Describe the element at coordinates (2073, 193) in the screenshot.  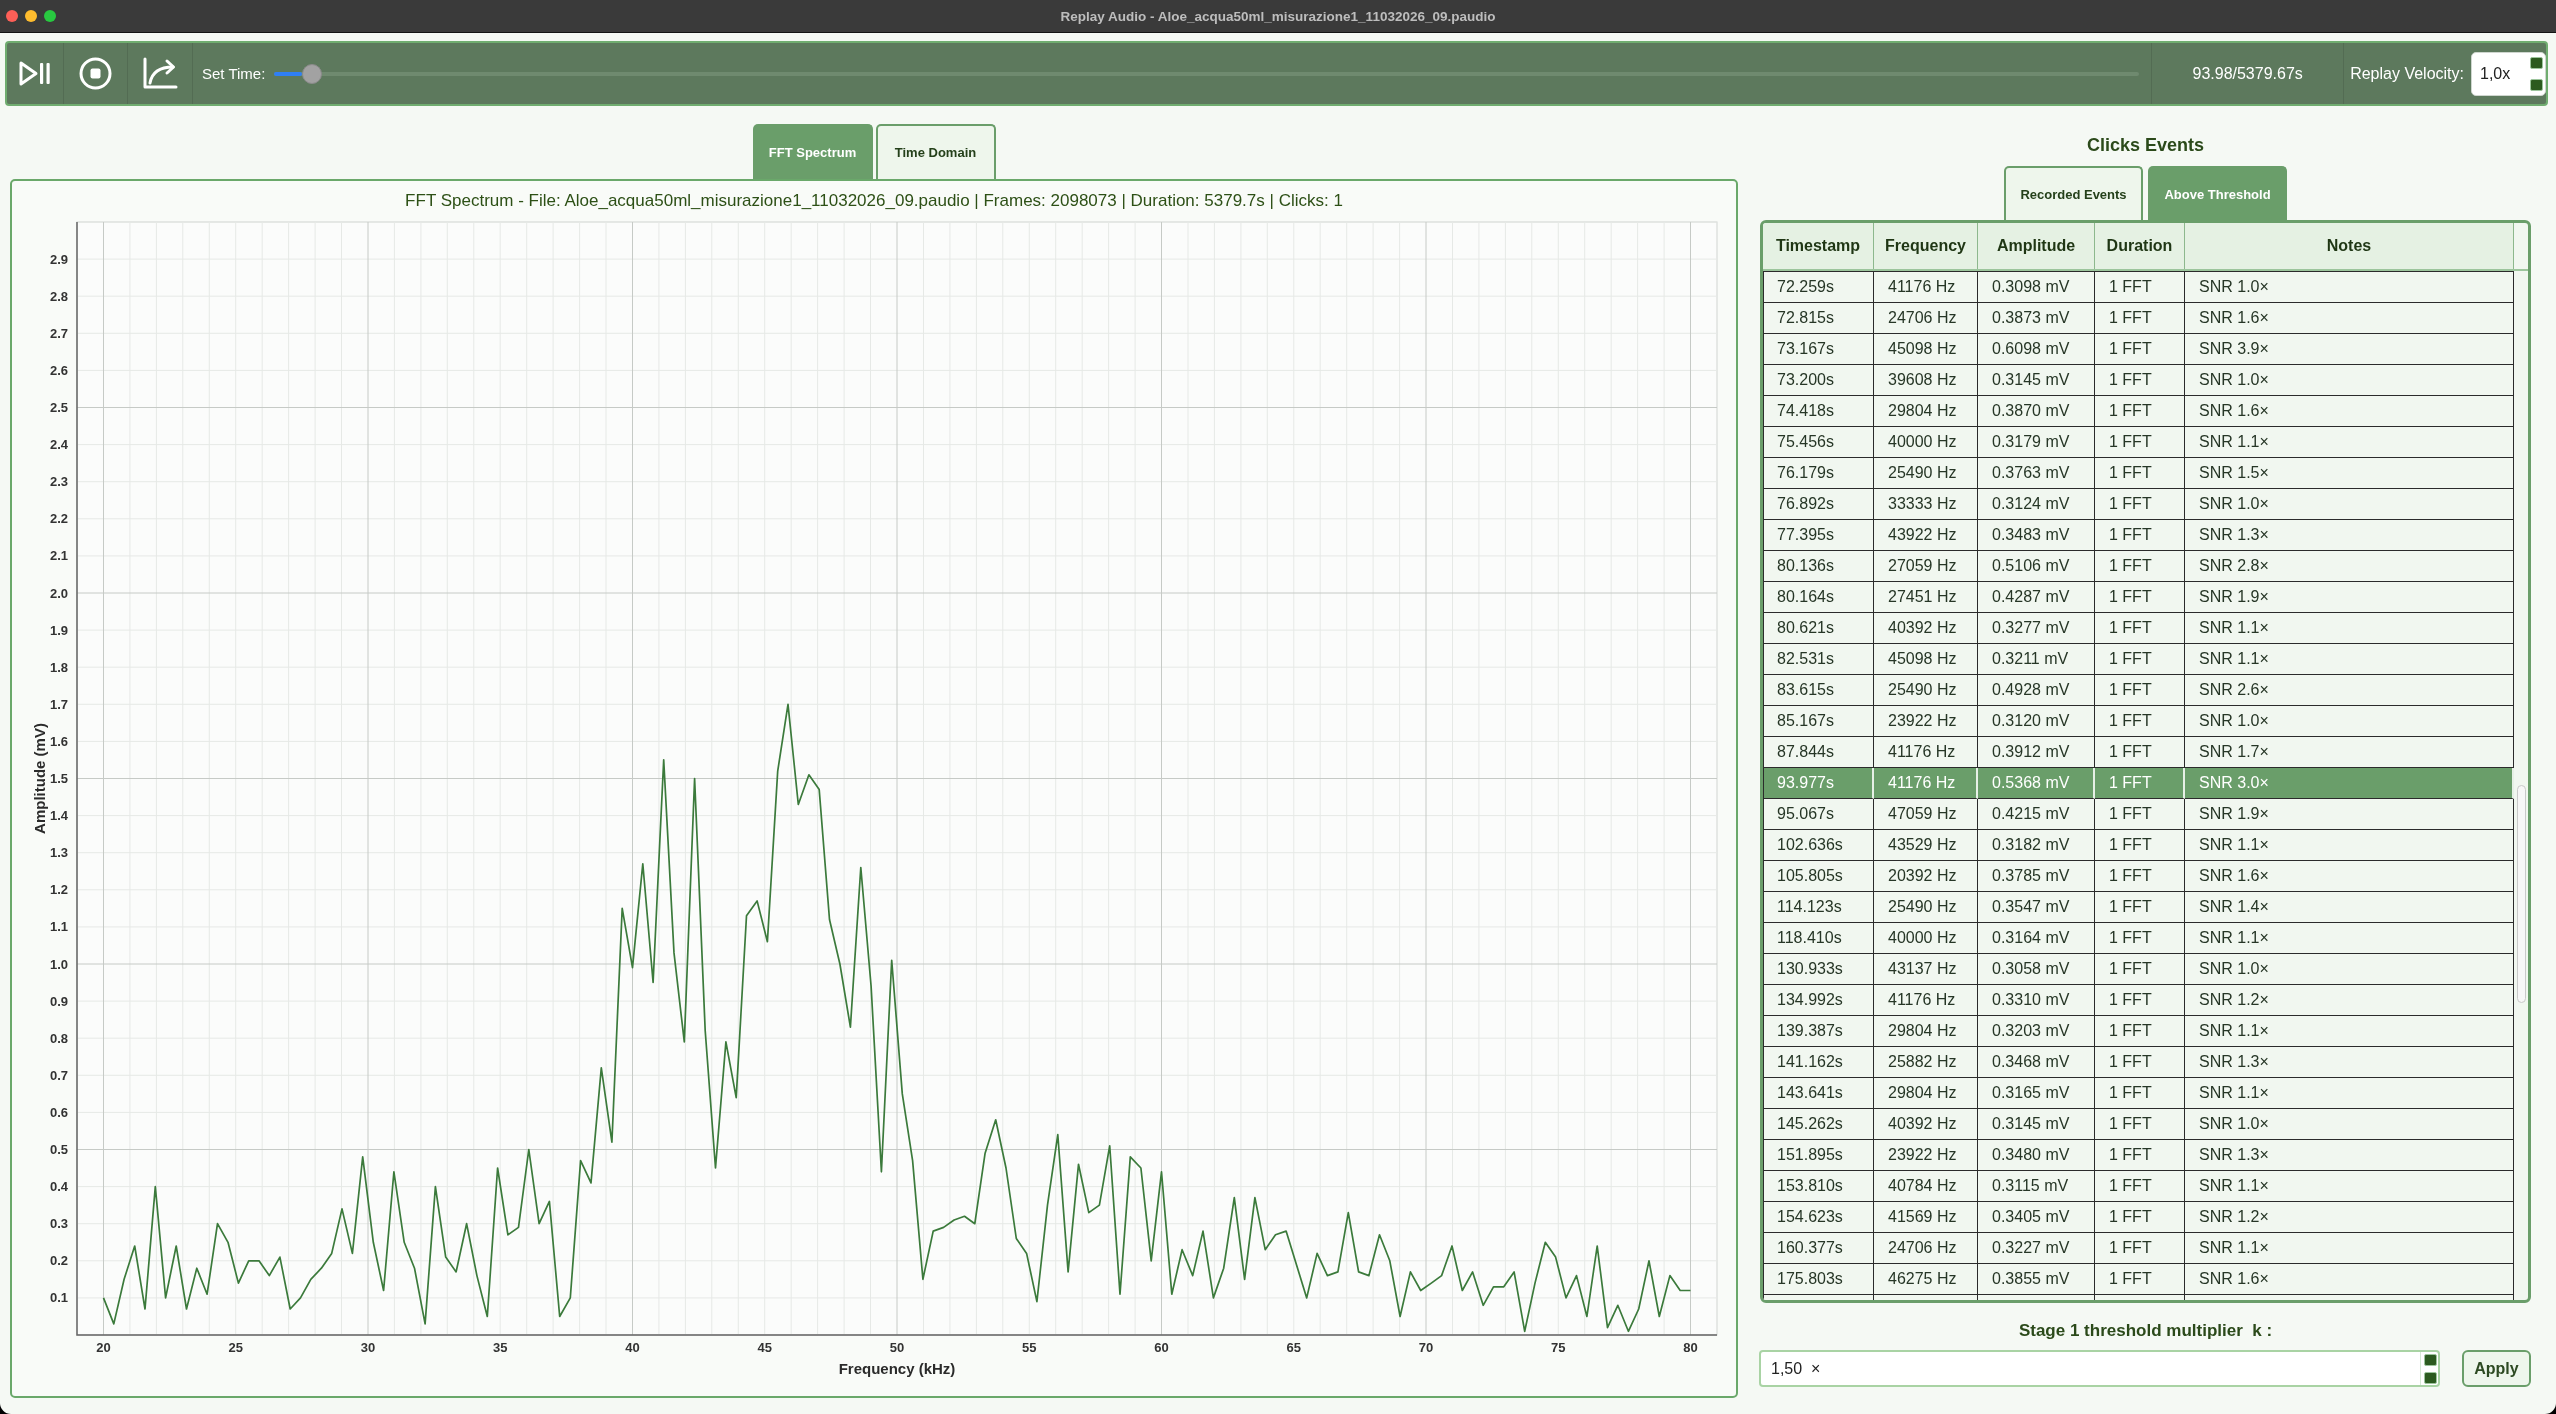
I see `events-tab: Recorded Events` at that location.